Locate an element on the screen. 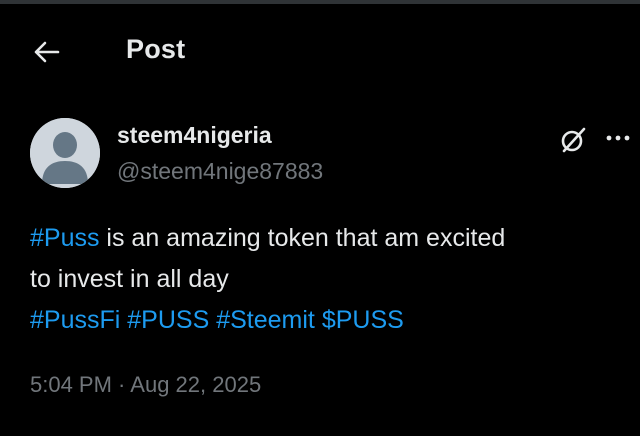  grok-button is located at coordinates (573, 140).